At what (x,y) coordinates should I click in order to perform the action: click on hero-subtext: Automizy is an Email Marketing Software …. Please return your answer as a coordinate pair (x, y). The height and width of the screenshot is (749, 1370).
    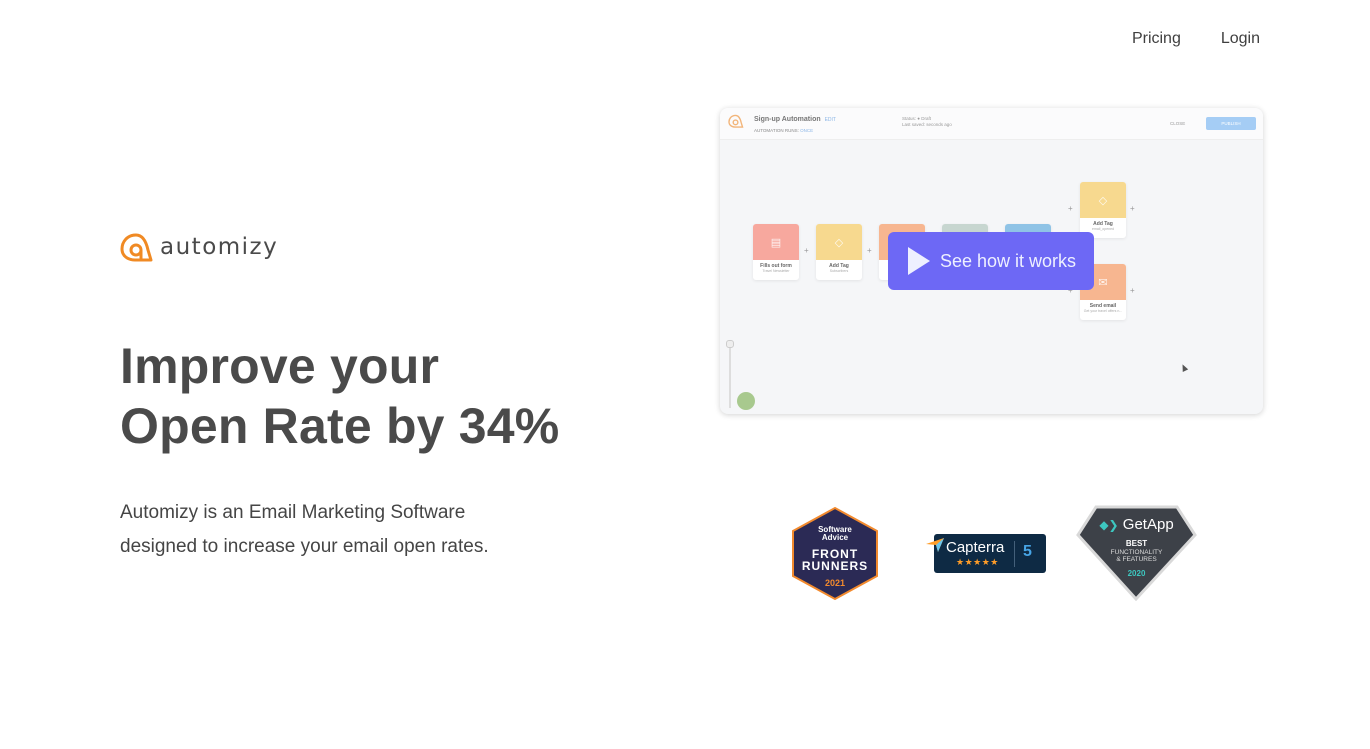
    Looking at the image, I should click on (304, 530).